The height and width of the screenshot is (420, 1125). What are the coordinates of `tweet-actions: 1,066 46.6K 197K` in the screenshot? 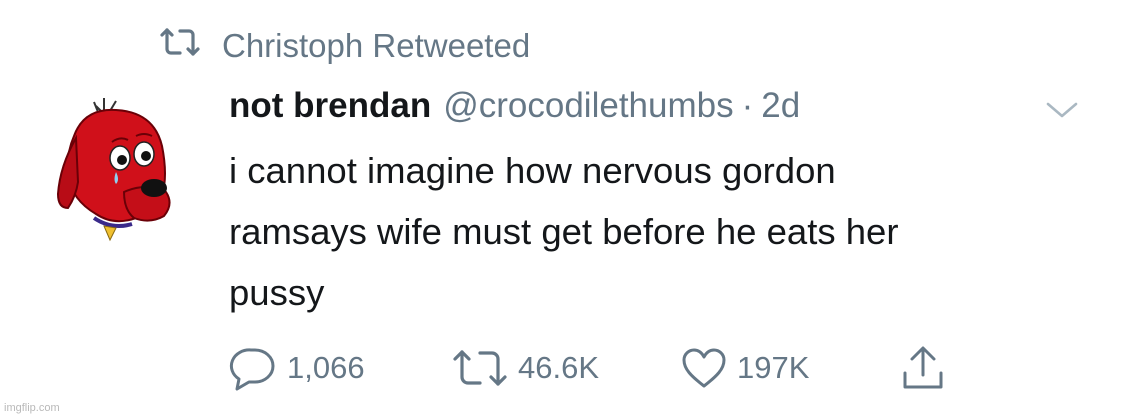 It's located at (609, 368).